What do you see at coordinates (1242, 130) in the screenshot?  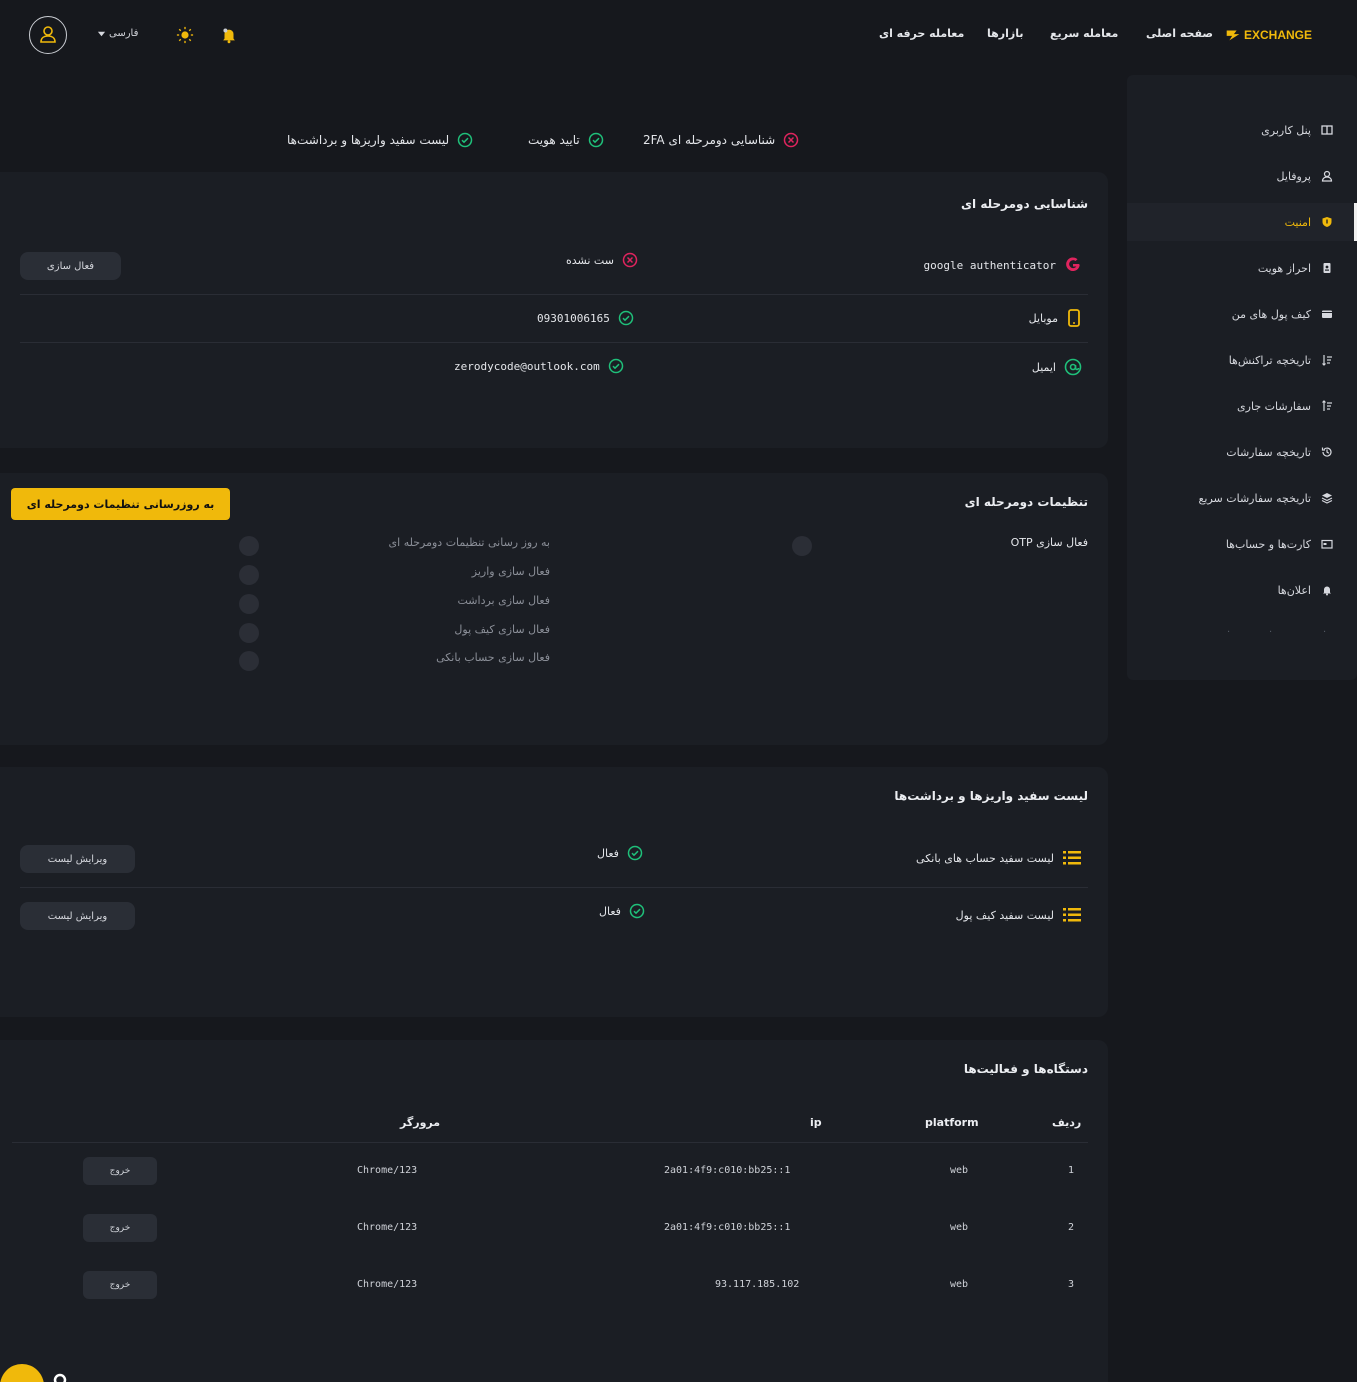 I see `sidebar-item-dashboard: پنل کاربری` at bounding box center [1242, 130].